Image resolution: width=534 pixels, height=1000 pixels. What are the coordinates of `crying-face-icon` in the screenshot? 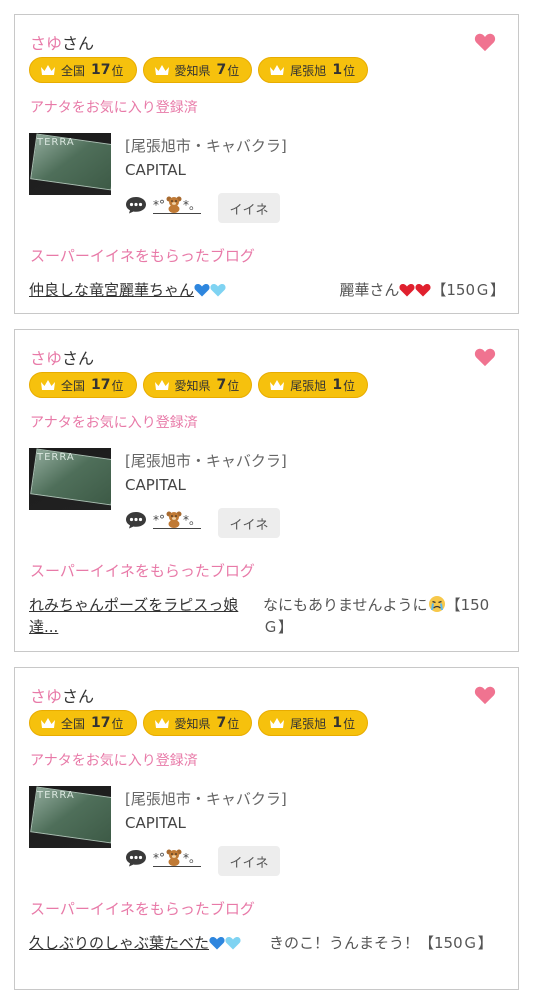 It's located at (436, 604).